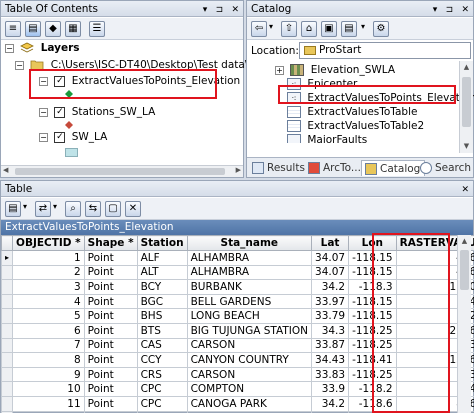  I want to click on options-icon: ☰, so click(97, 29).